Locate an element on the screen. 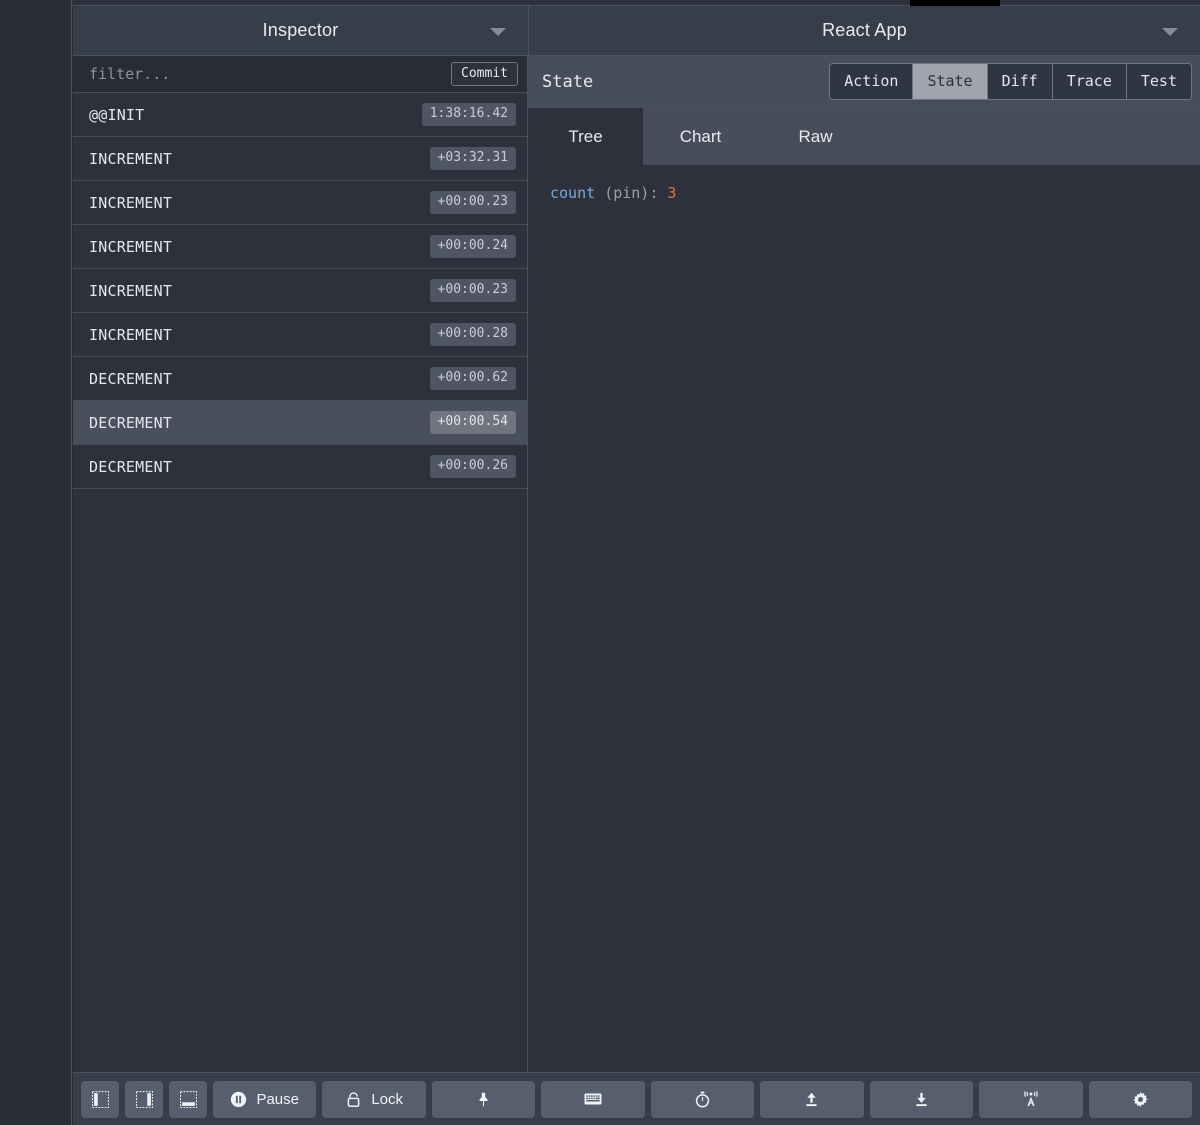  action-row: INCREMENT +00:00.28 is located at coordinates (300, 335).